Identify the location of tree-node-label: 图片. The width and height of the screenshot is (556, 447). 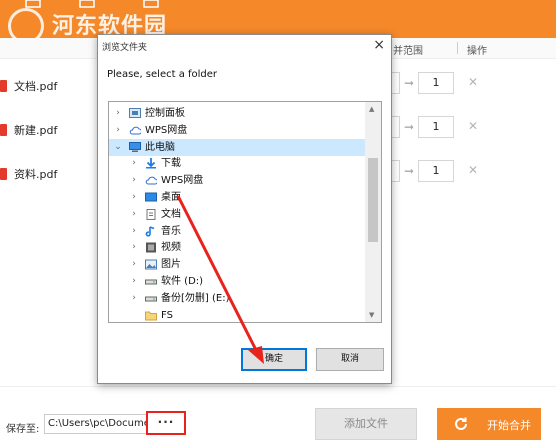
(171, 265).